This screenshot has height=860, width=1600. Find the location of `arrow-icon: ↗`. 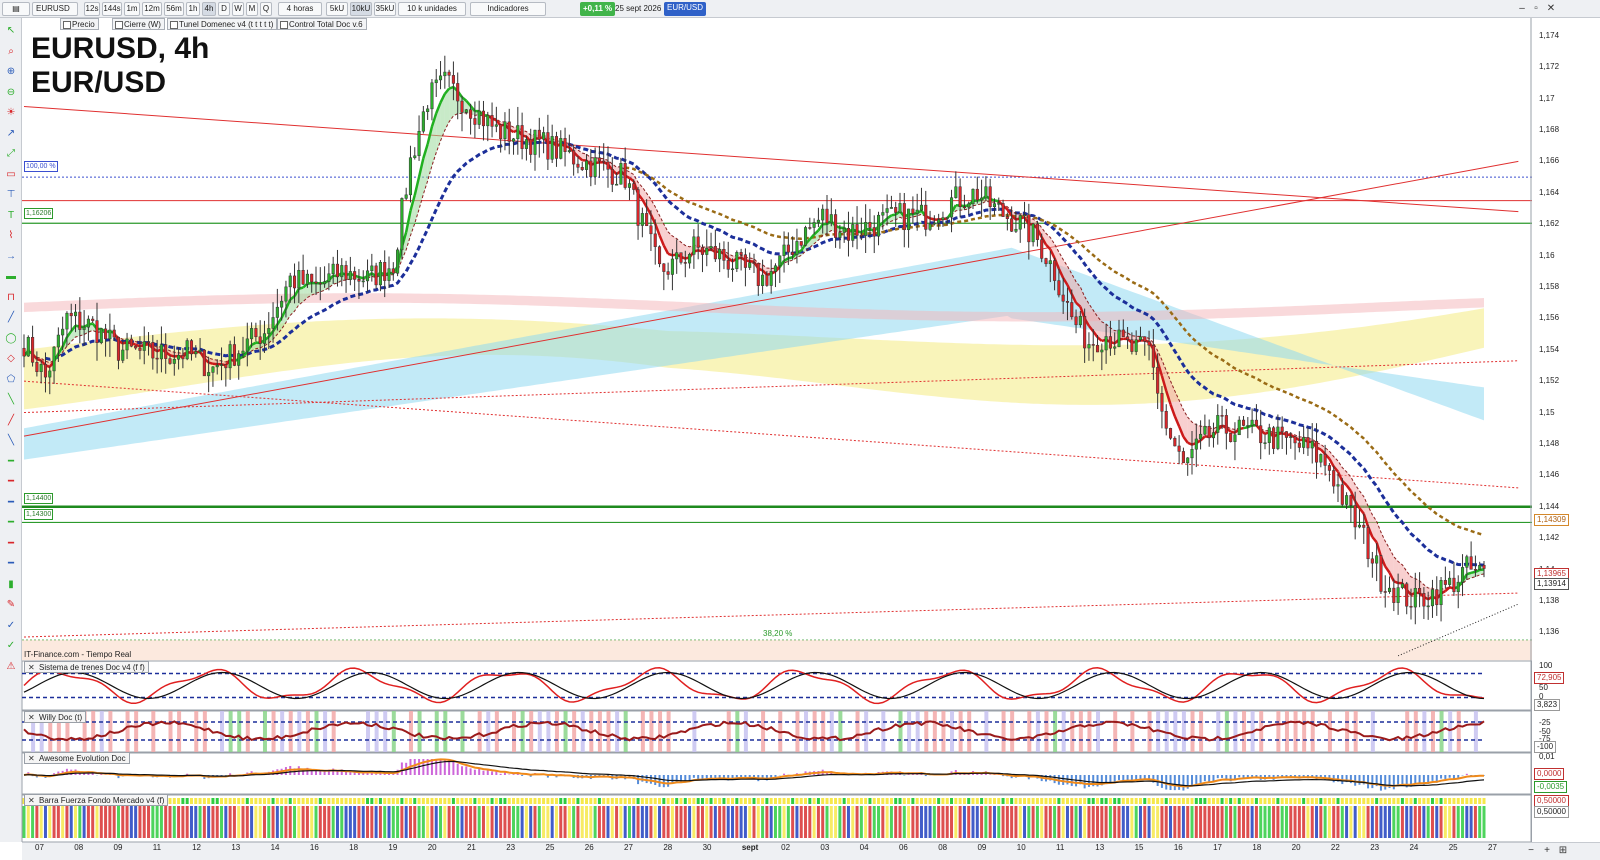

arrow-icon: ↗ is located at coordinates (11, 134).